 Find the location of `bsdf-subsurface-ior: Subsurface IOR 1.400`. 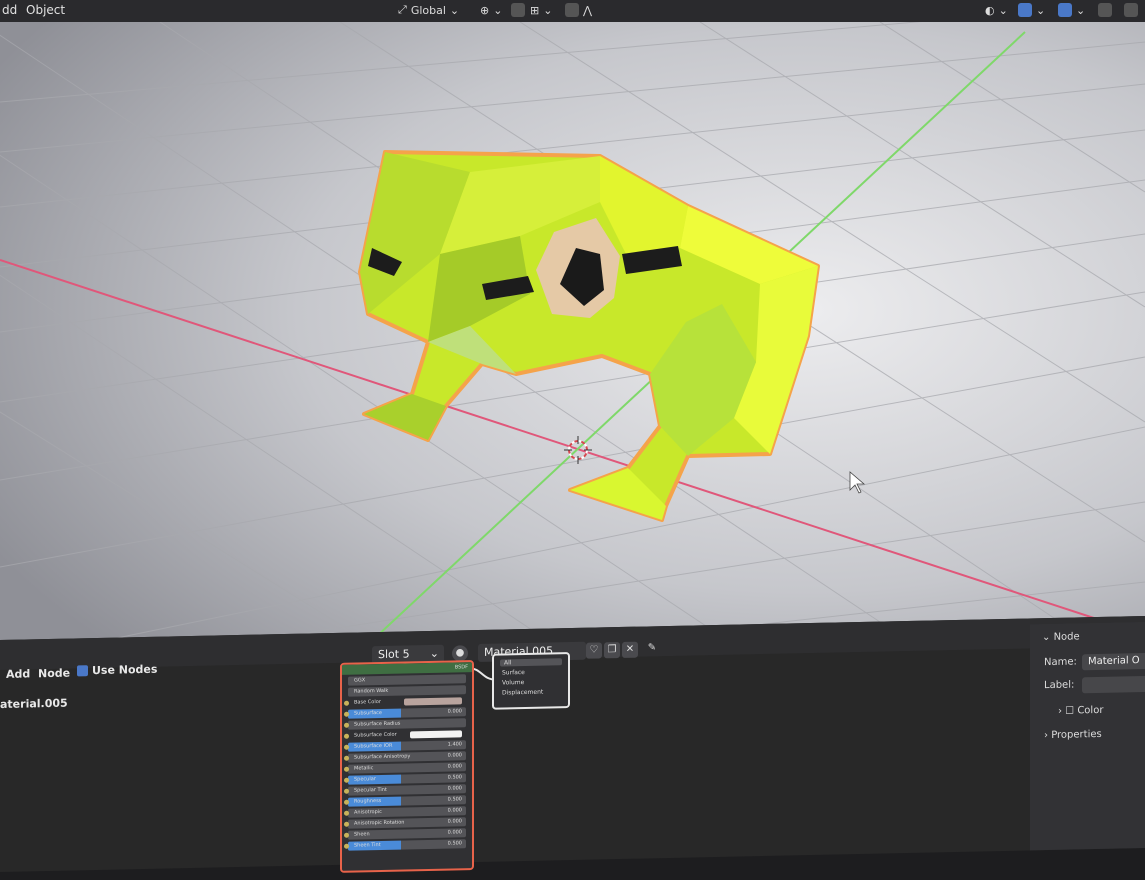

bsdf-subsurface-ior: Subsurface IOR 1.400 is located at coordinates (405, 746).